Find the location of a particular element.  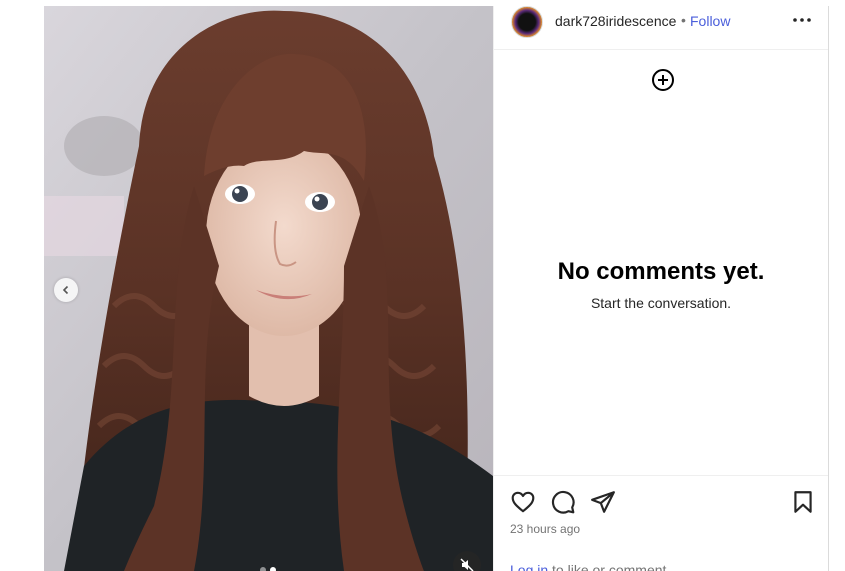

page-background-right is located at coordinates (837, 285).